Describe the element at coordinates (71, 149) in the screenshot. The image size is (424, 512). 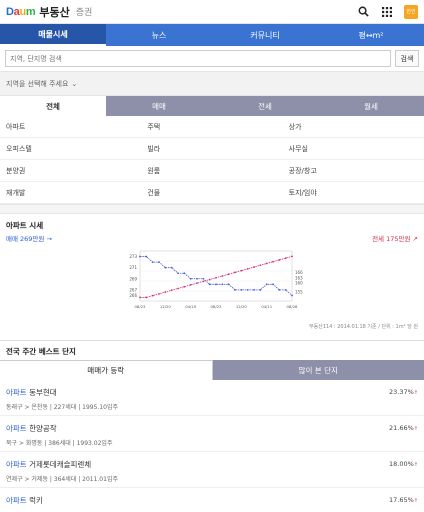
I see `category-item: 오피스텔` at that location.